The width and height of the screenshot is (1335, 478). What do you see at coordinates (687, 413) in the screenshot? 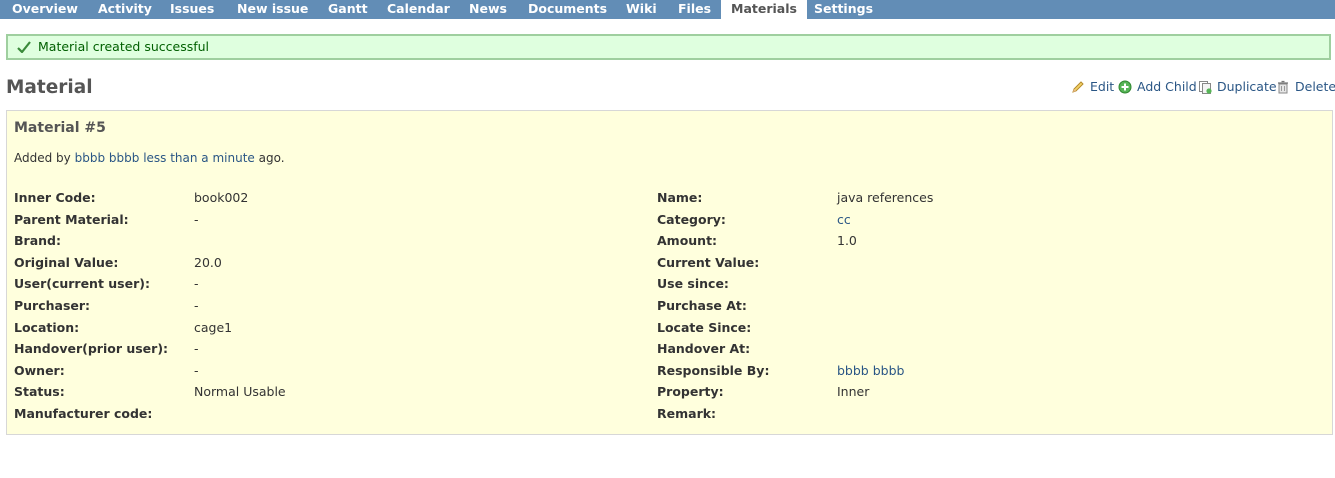
I see `field-label-remark: Remark:` at bounding box center [687, 413].